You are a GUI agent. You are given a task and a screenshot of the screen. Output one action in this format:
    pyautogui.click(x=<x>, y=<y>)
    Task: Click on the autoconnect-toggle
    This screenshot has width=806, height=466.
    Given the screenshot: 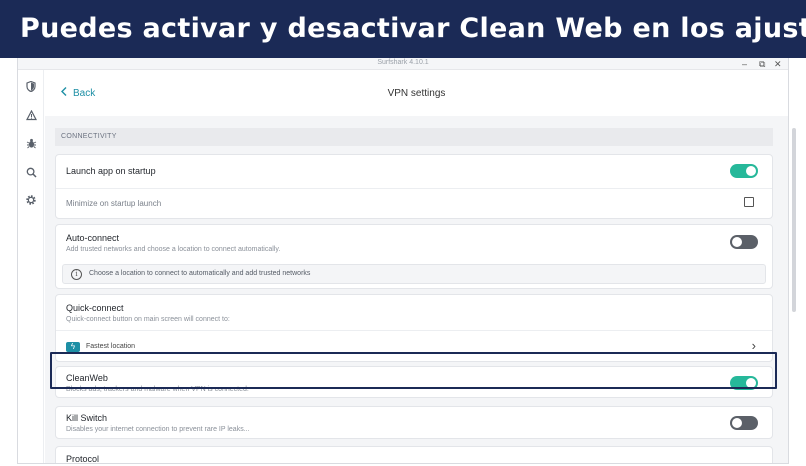 What is the action you would take?
    pyautogui.click(x=744, y=242)
    